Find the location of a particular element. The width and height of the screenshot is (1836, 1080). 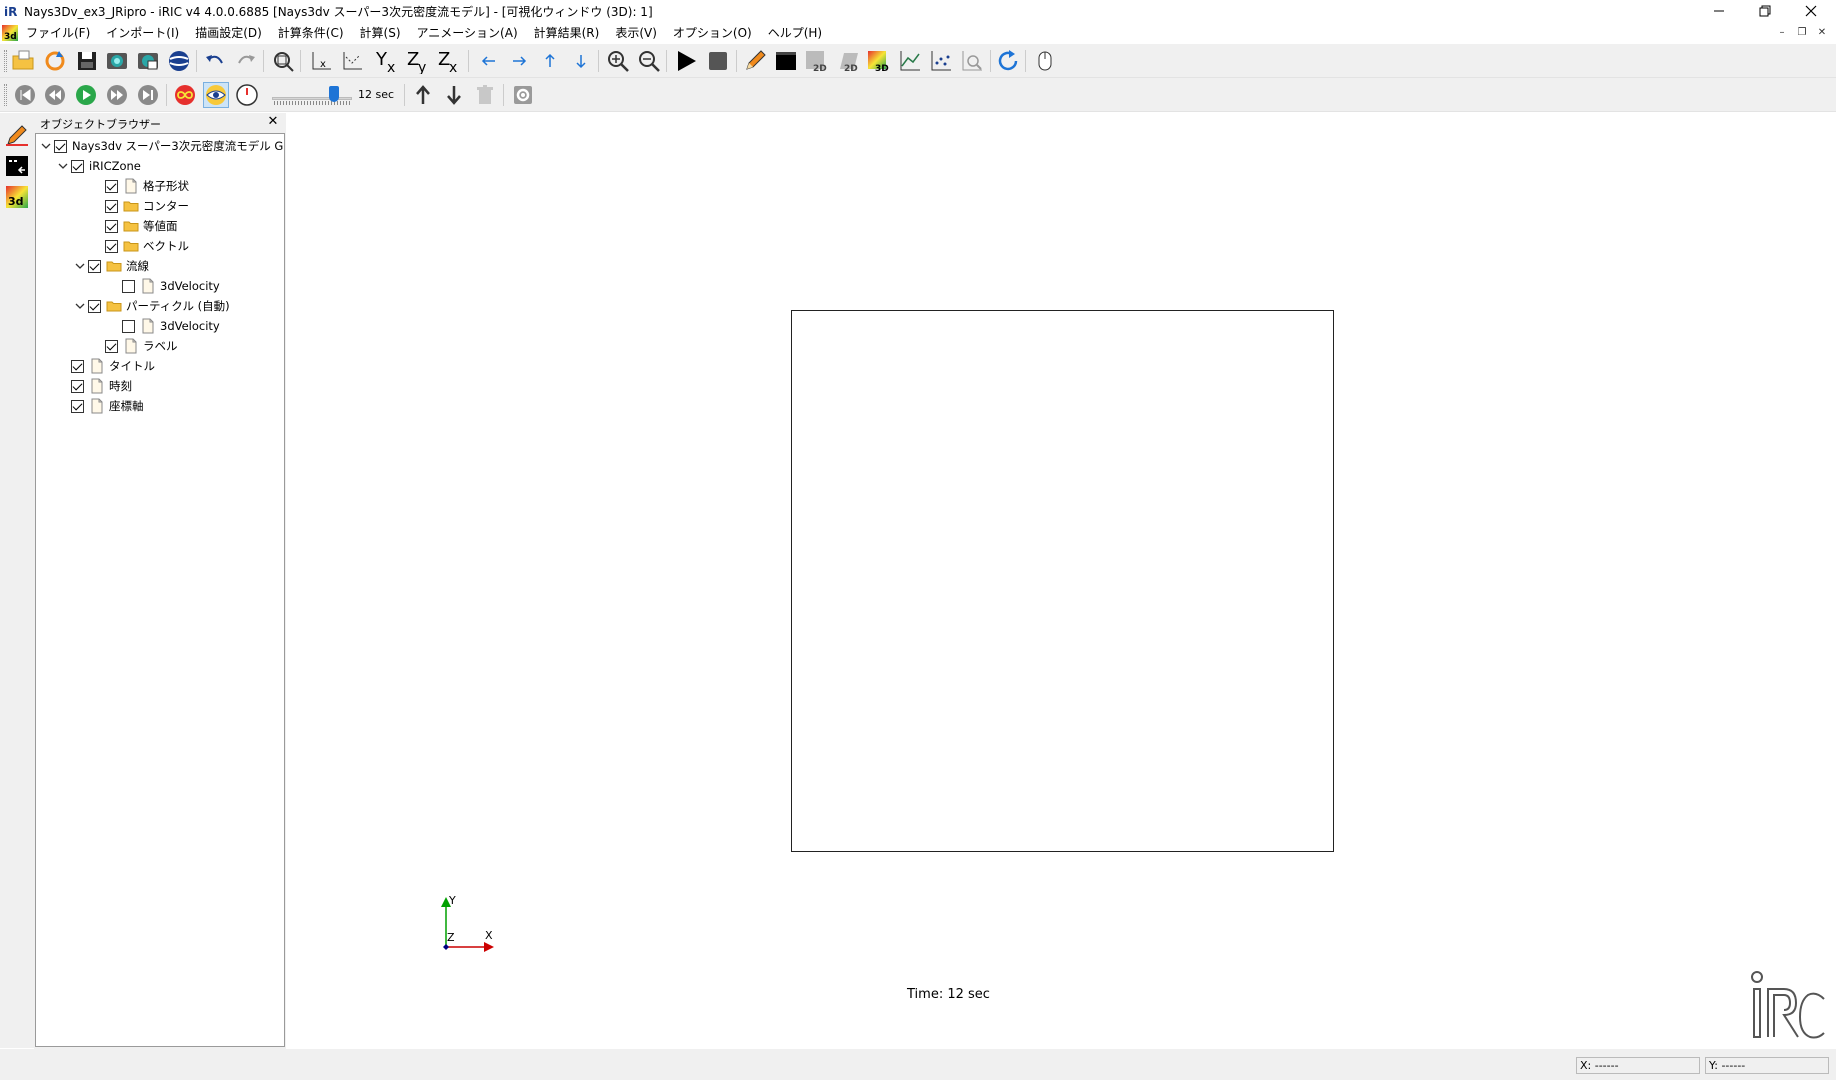

move-object-up-button is located at coordinates (423, 95).